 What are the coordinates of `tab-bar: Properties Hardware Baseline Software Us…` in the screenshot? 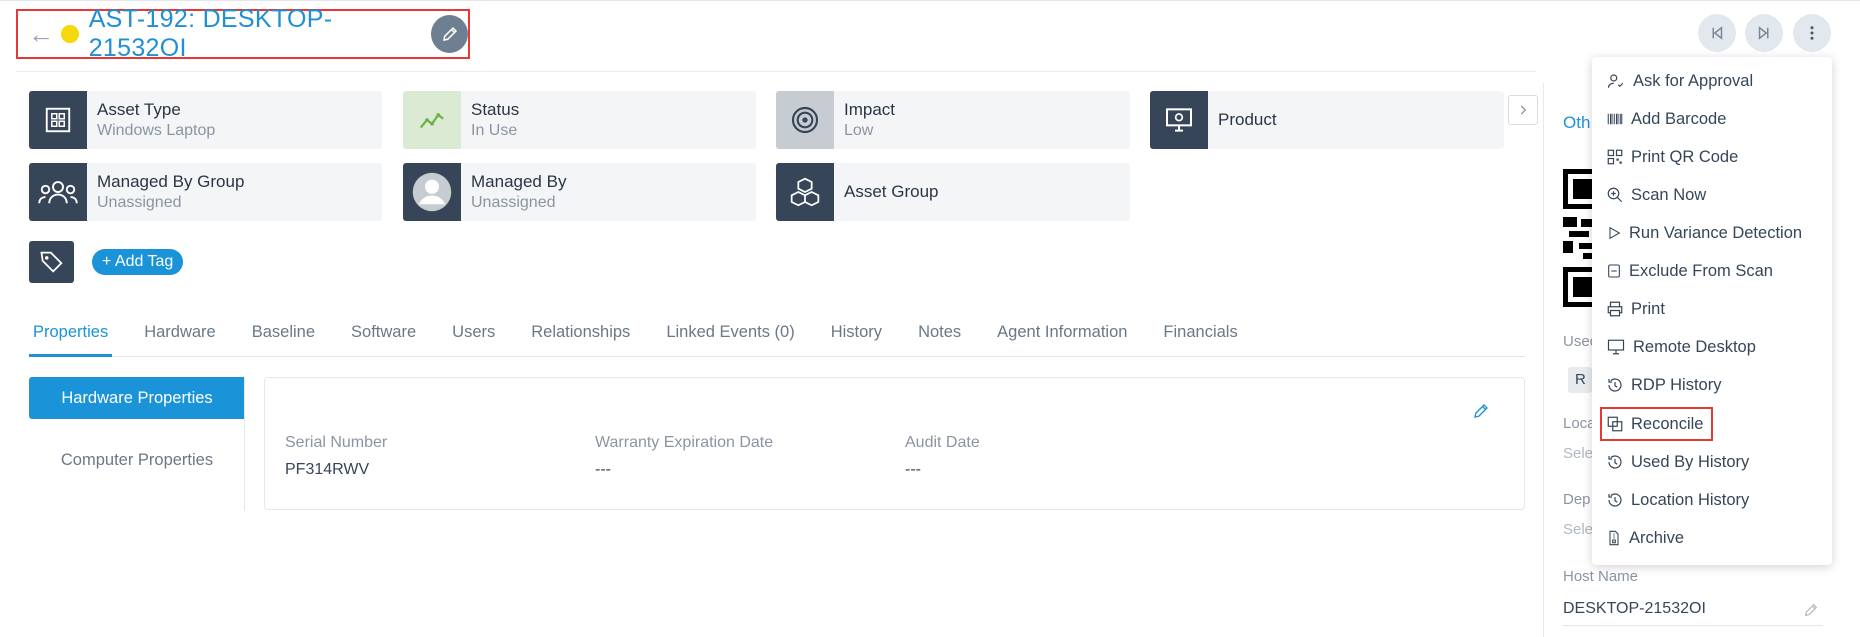 It's located at (649, 331).